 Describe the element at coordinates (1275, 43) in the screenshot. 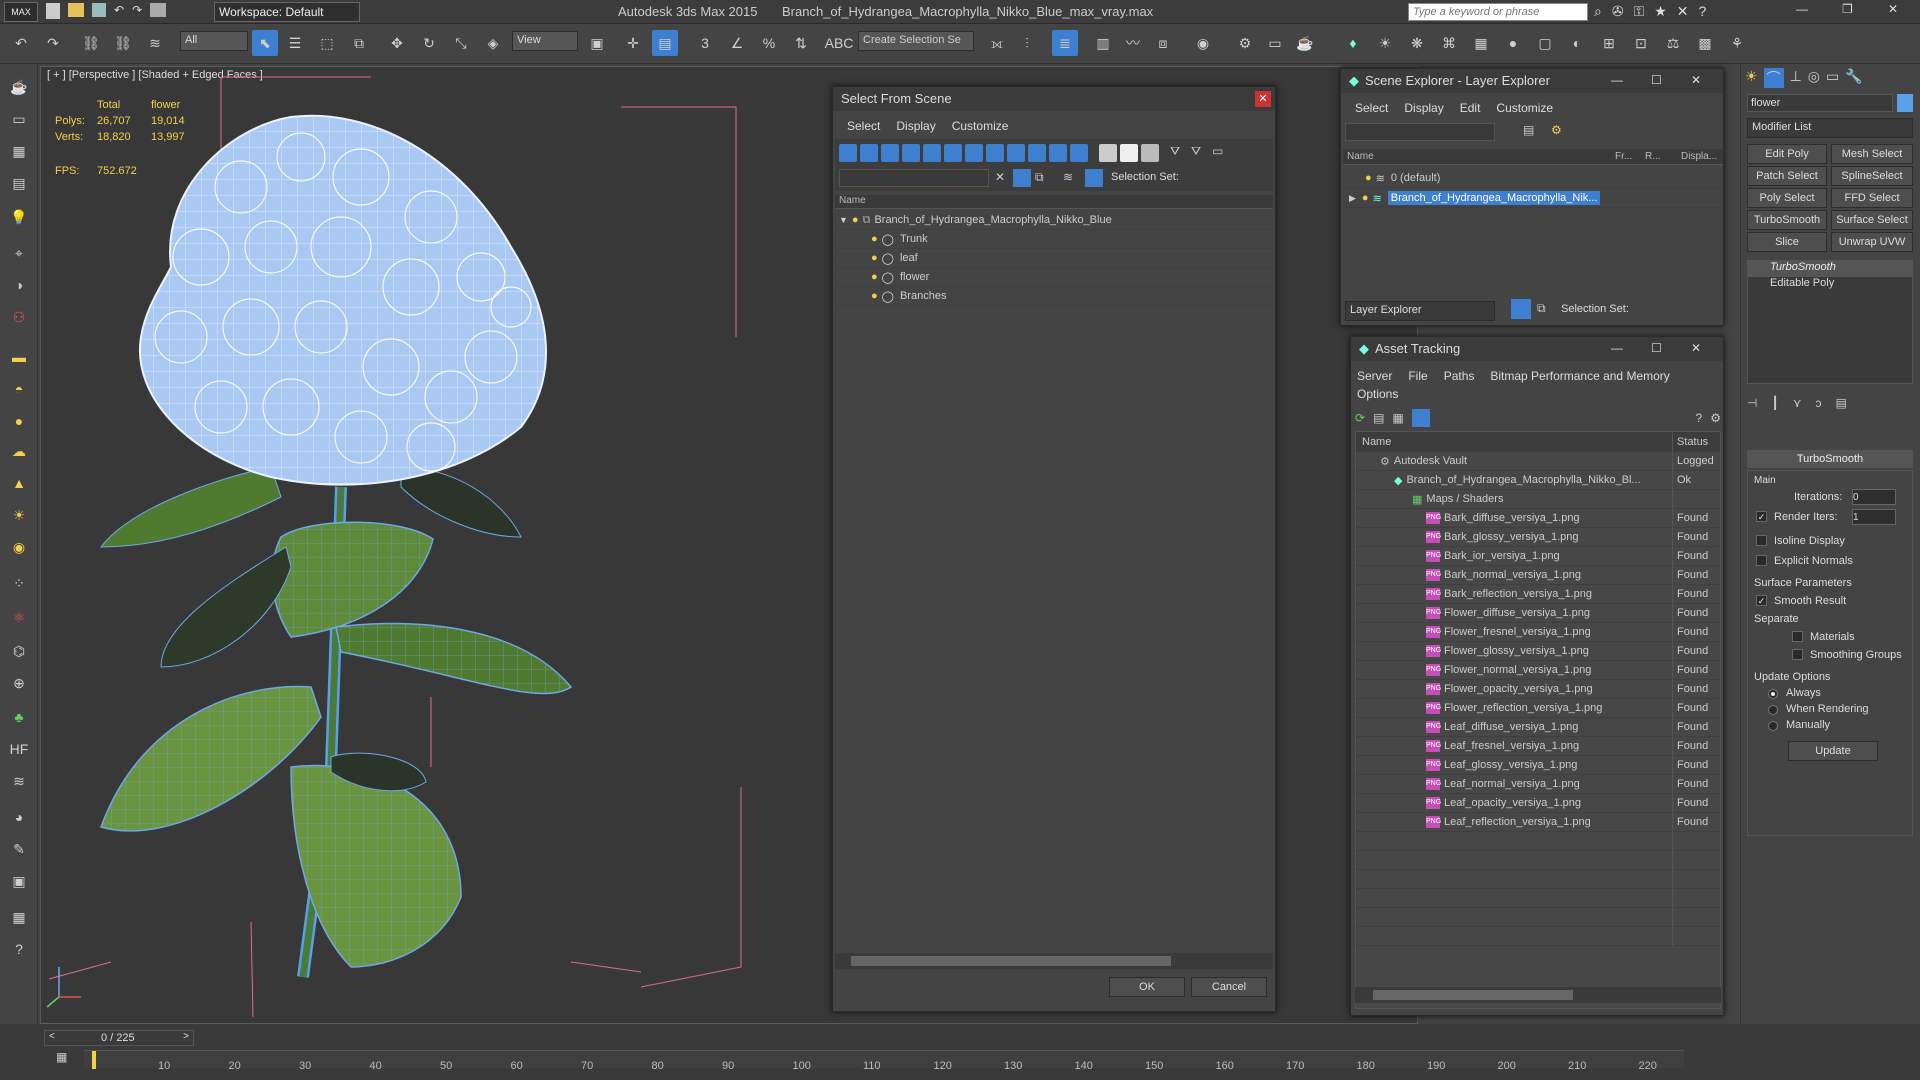

I see `render-frame-icon: ▭` at that location.